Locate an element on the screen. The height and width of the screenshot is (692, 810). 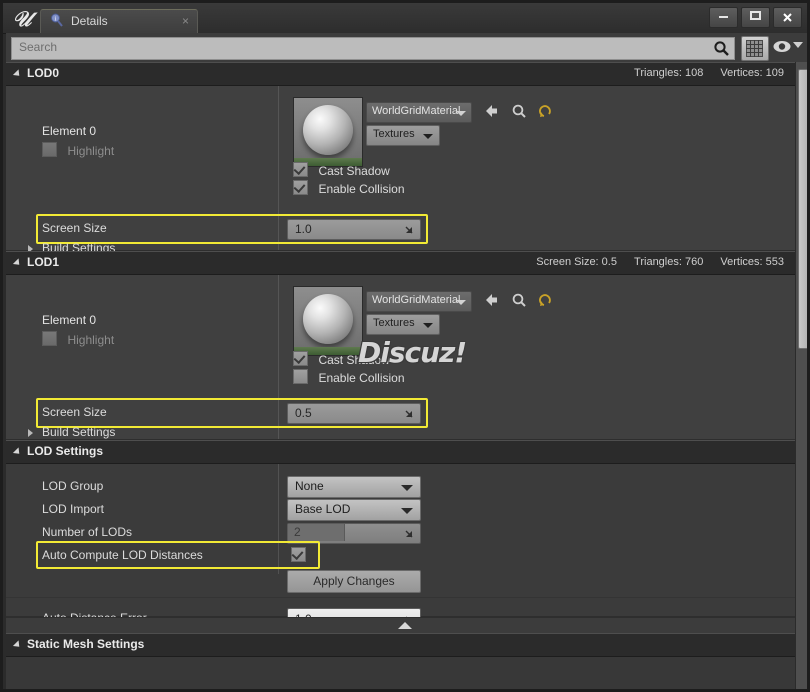
scrollbar-thumb is located at coordinates (802, 209).